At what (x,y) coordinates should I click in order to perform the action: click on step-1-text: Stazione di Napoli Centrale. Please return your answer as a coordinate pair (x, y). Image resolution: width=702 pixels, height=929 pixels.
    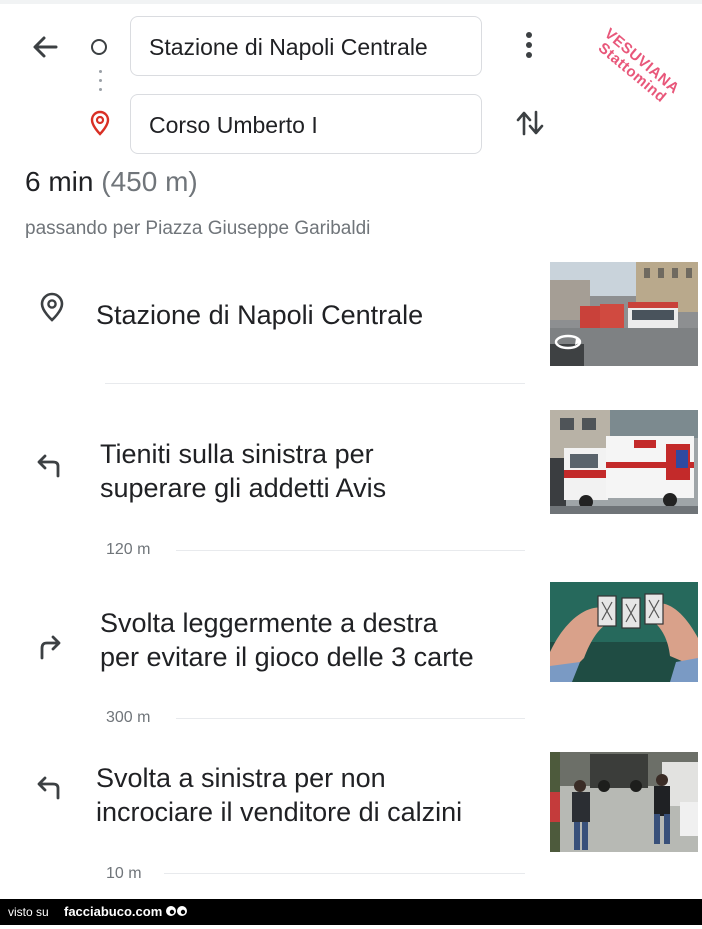
    Looking at the image, I should click on (259, 315).